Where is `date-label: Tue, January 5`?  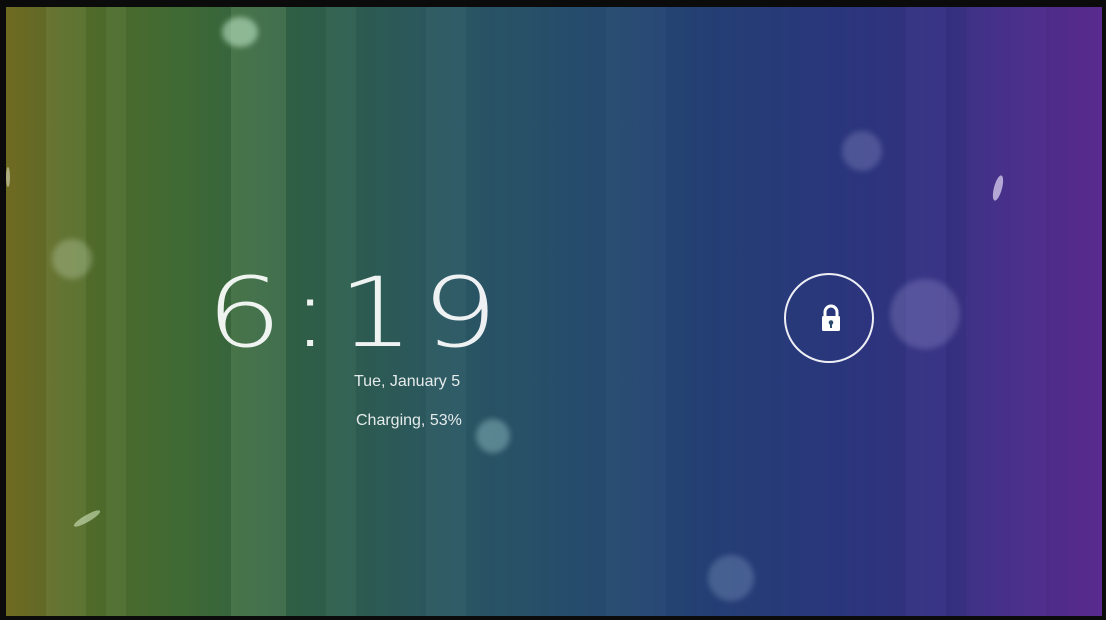
date-label: Tue, January 5 is located at coordinates (407, 381).